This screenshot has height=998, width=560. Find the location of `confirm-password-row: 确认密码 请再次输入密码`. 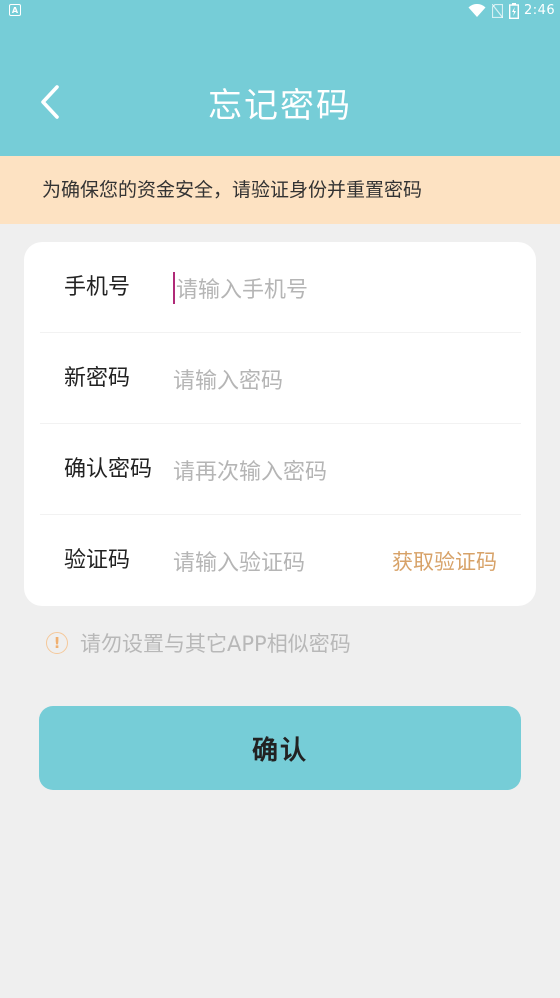

confirm-password-row: 确认密码 请再次输入密码 is located at coordinates (280, 469).